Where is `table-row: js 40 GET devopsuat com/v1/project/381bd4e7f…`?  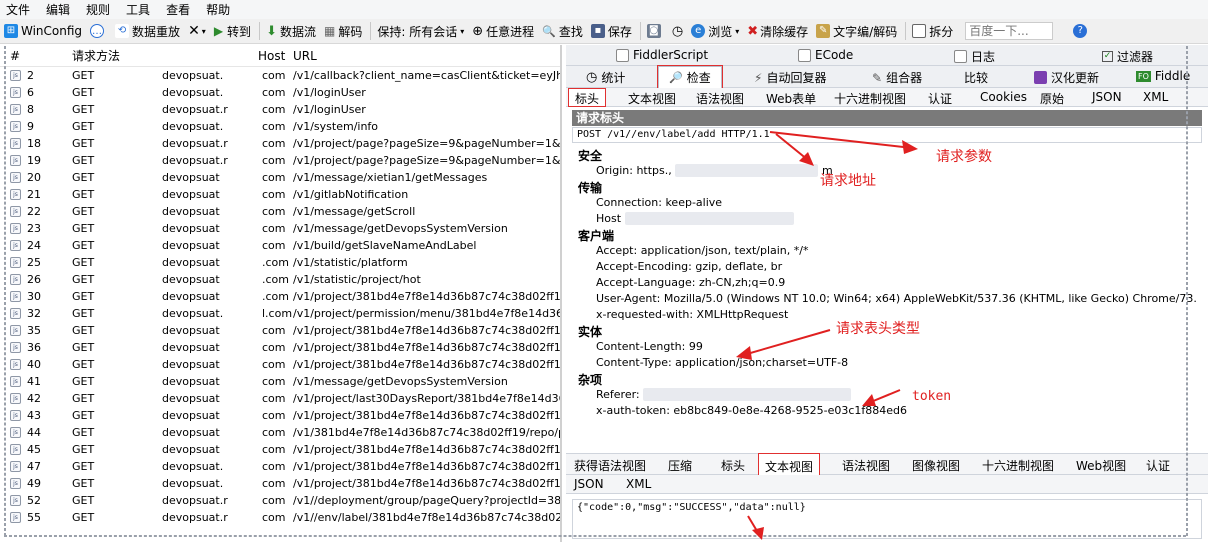
table-row: js 40 GET devopsuat com/v1/project/381bd4e7f… is located at coordinates (280, 364).